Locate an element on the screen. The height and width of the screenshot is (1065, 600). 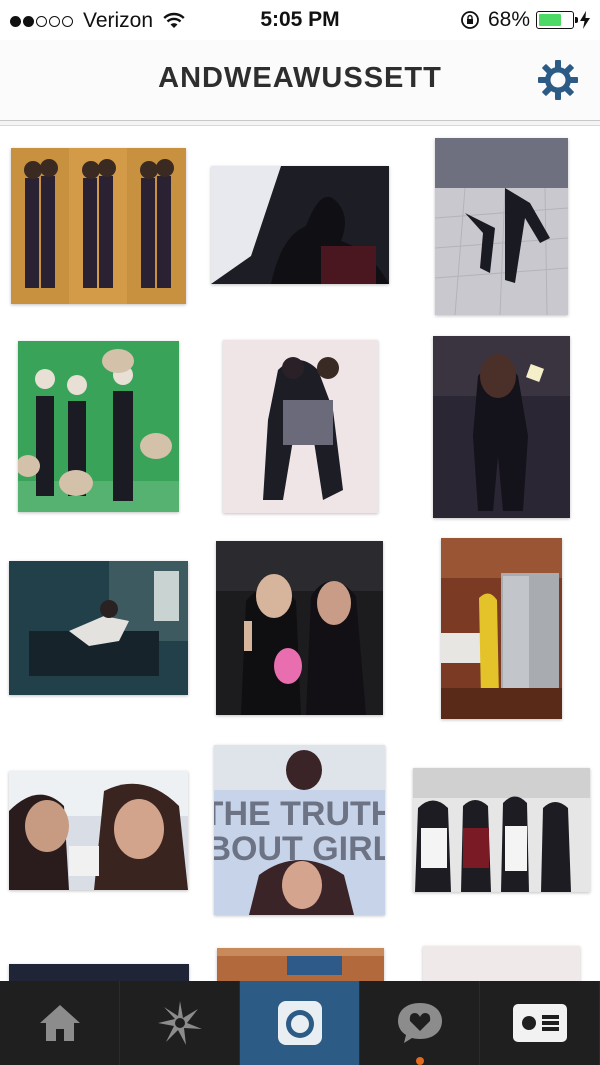
tab-activity is located at coordinates (420, 1023).